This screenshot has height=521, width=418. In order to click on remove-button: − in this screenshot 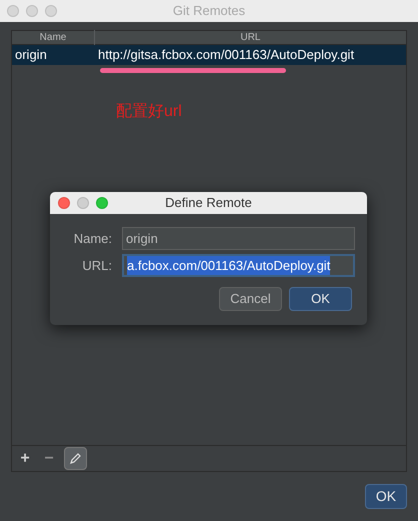, I will do `click(49, 458)`.